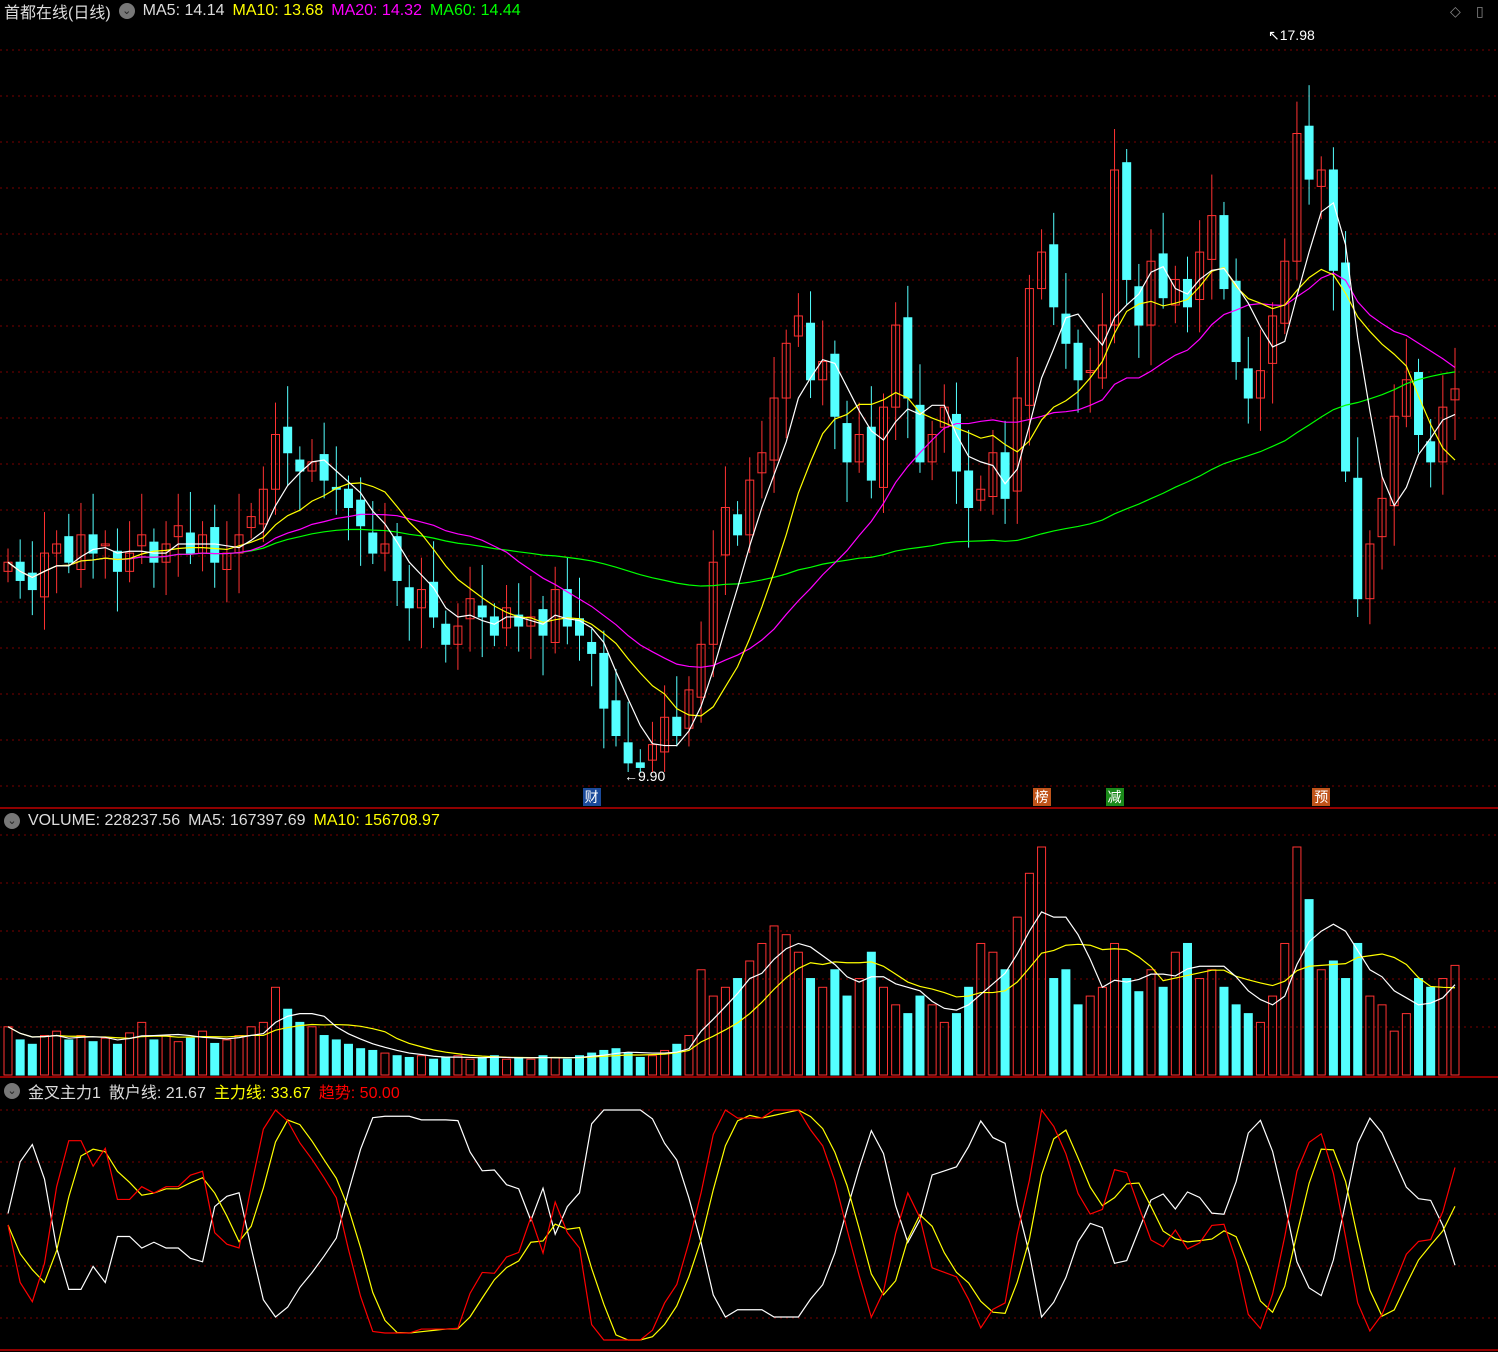 This screenshot has height=1352, width=1498. Describe the element at coordinates (262, 1093) in the screenshot. I see `main-force-line-value: 主力线: 33.67` at that location.